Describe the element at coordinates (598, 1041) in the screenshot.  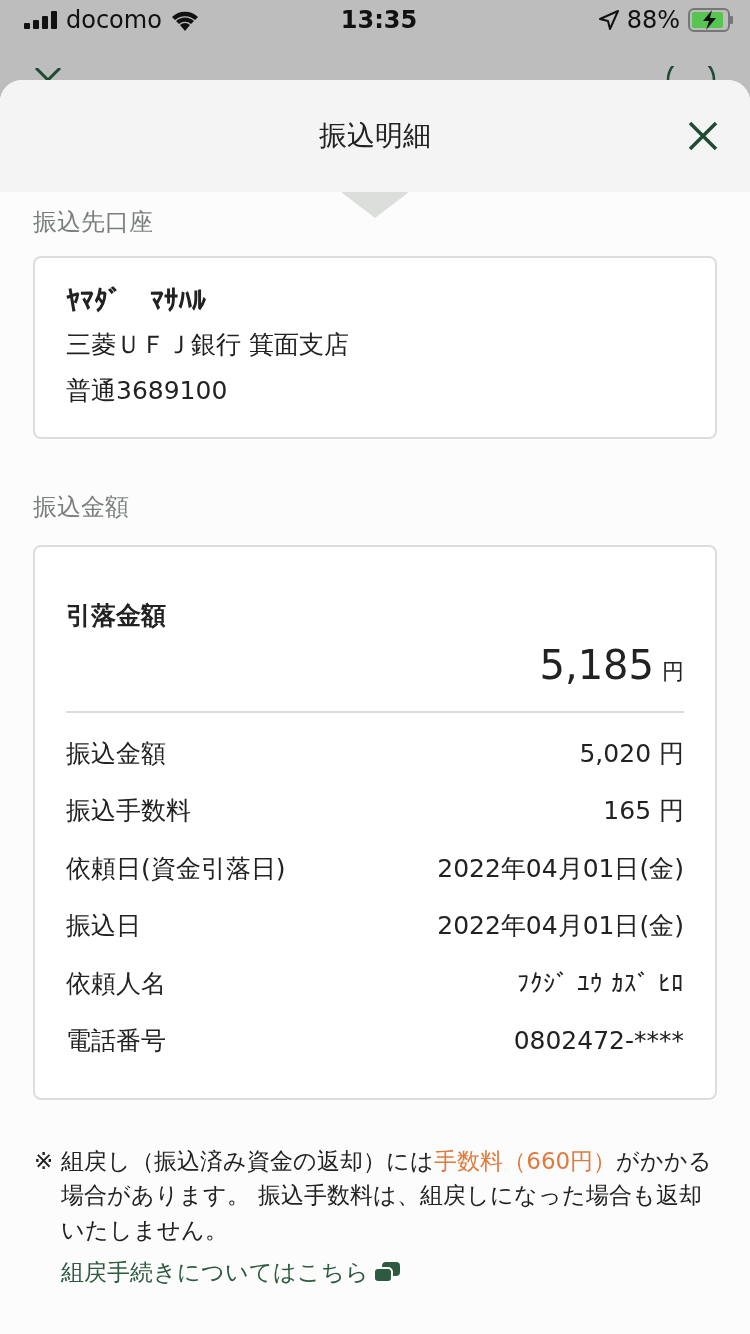
I see `row-value: 0802472-****` at that location.